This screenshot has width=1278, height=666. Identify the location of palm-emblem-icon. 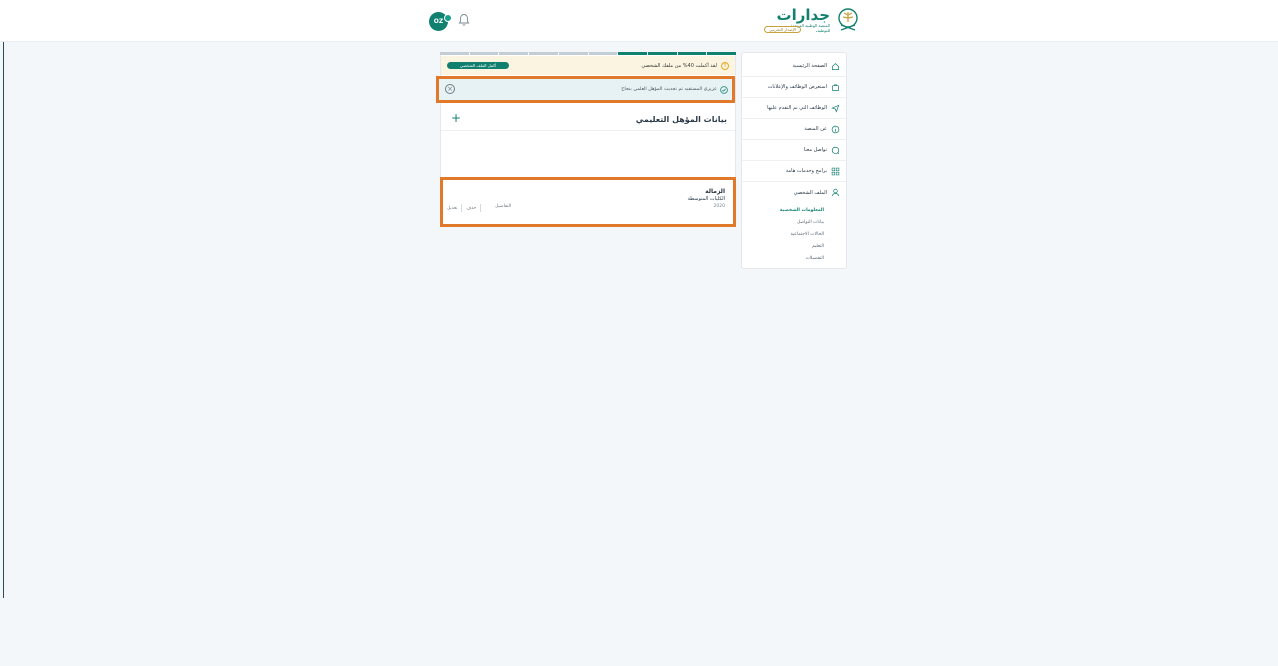
(848, 19).